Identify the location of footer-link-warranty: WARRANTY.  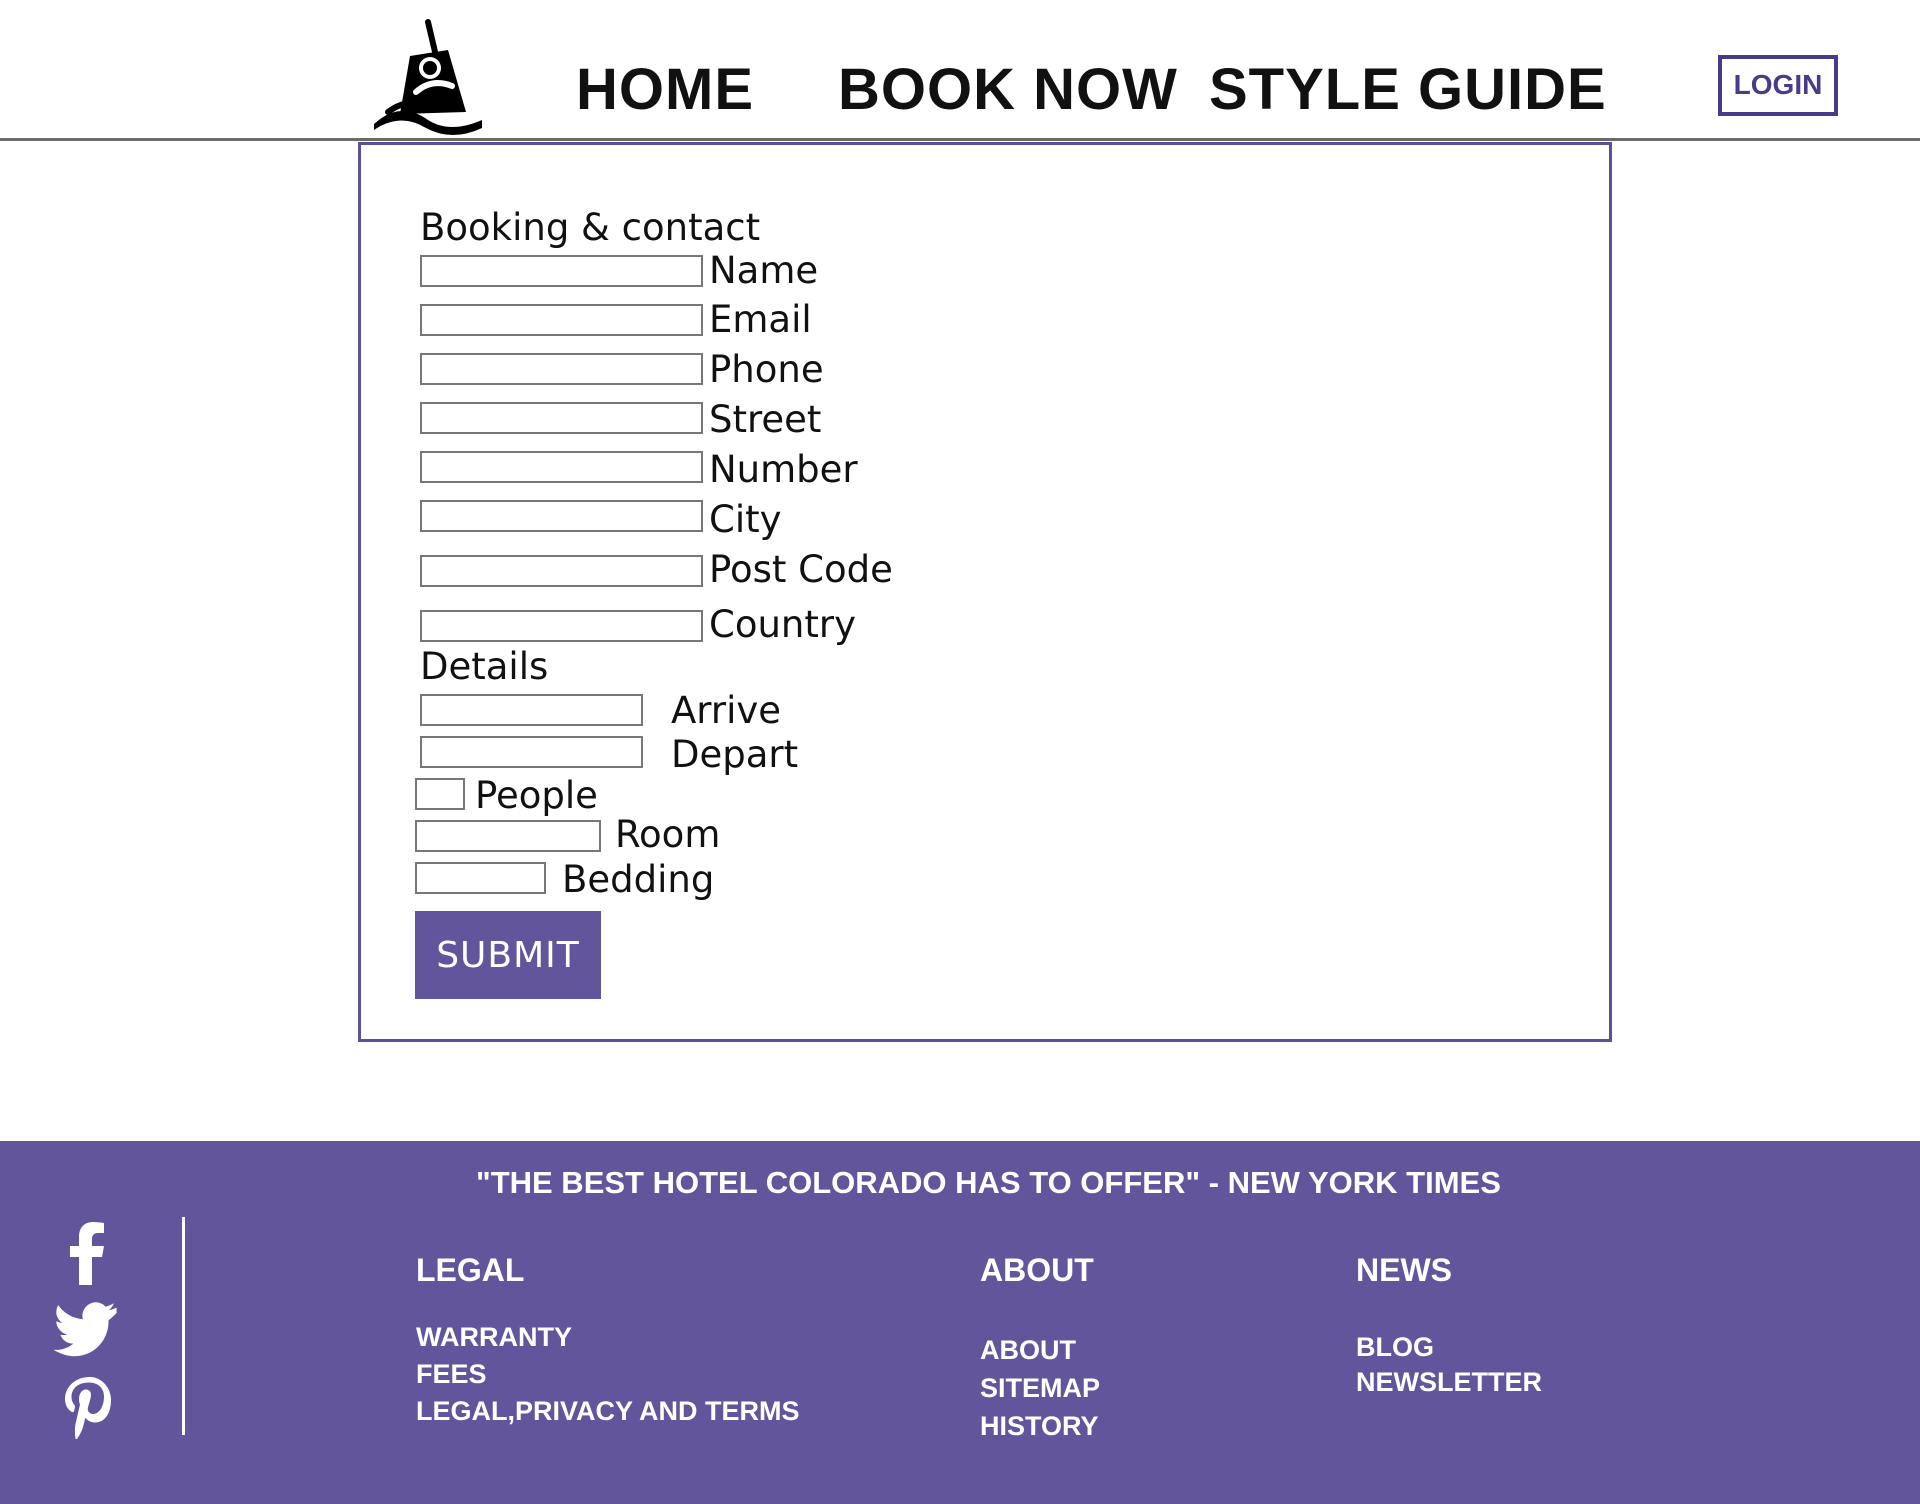
(494, 1337).